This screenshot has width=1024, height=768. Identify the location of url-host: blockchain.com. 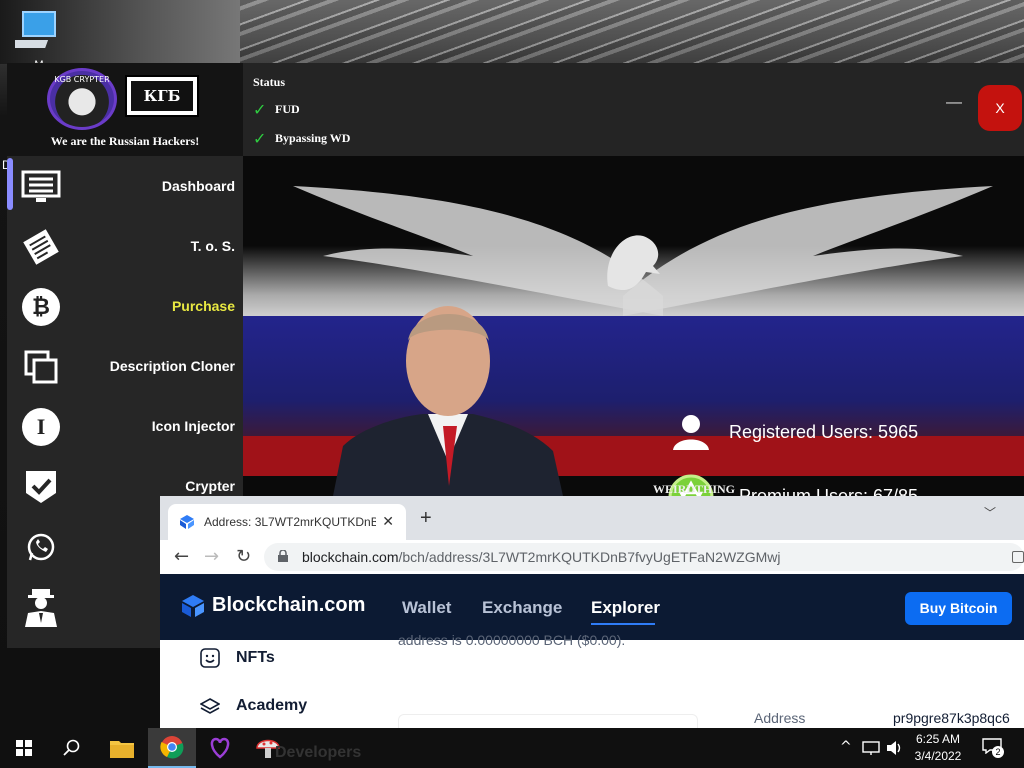
(350, 557).